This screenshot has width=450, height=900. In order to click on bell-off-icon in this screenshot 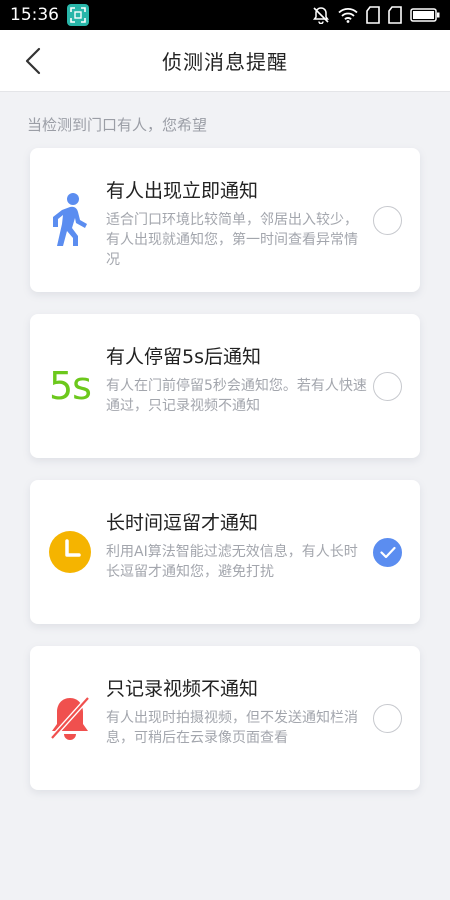, I will do `click(70, 718)`.